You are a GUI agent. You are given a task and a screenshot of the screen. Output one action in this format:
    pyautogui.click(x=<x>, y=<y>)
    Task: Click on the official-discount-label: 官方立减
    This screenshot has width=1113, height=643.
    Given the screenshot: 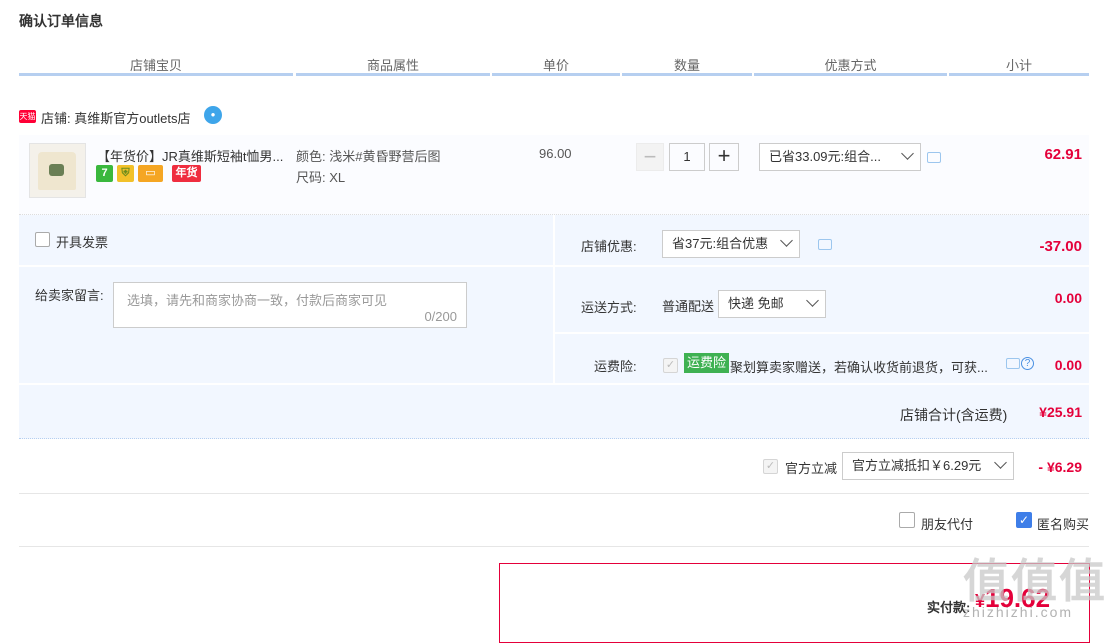 What is the action you would take?
    pyautogui.click(x=811, y=468)
    